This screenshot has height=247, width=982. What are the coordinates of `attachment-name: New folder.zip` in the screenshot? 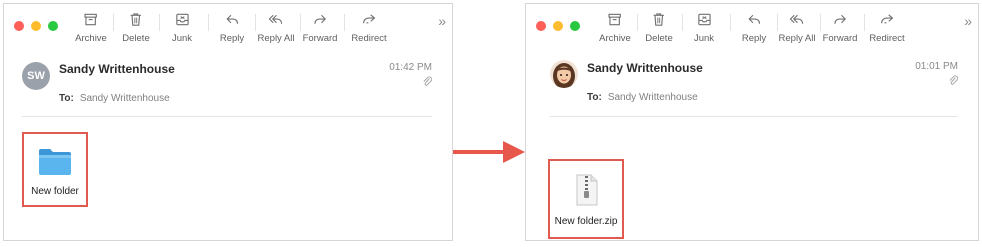 It's located at (586, 221).